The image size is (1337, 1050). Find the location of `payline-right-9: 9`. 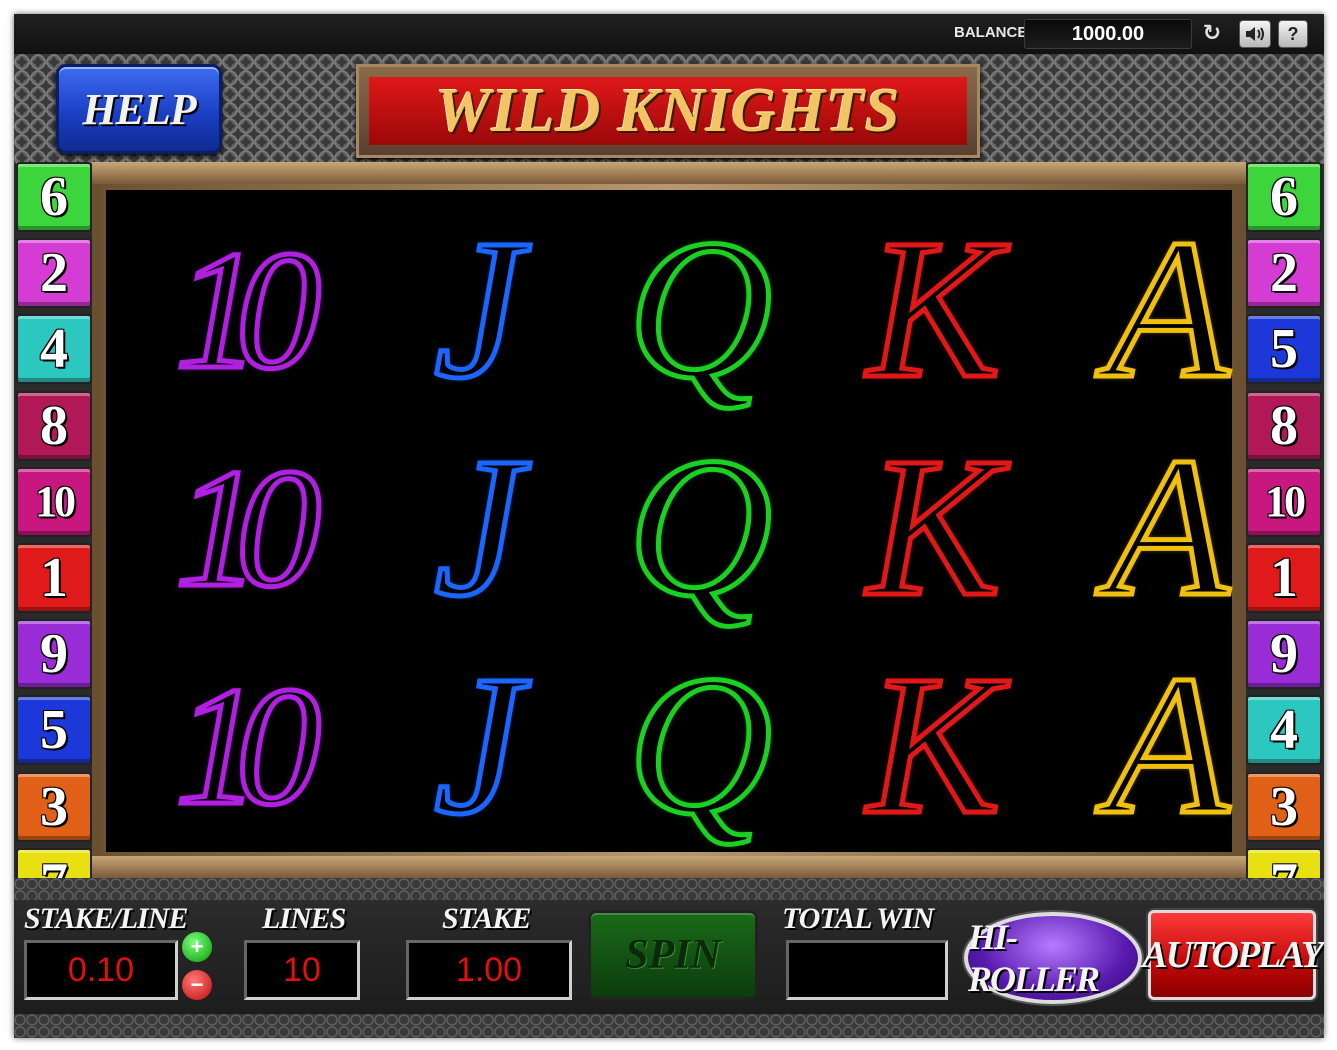

payline-right-9: 9 is located at coordinates (1284, 654).